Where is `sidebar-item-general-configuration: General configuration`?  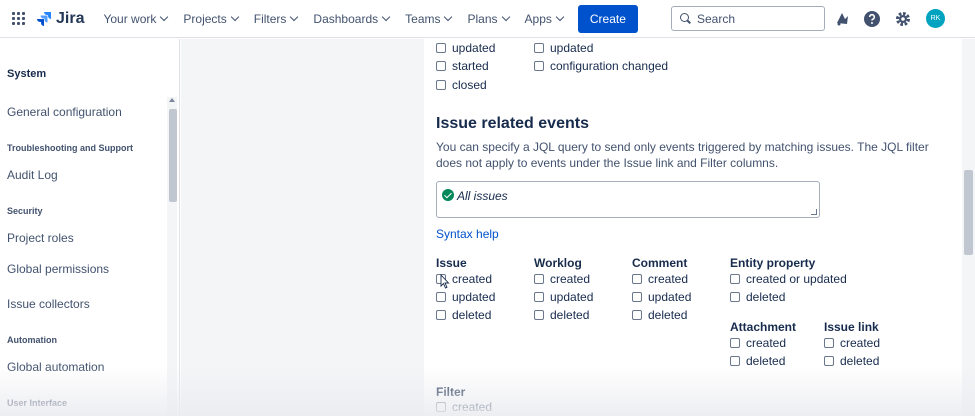
sidebar-item-general-configuration: General configuration is located at coordinates (64, 112).